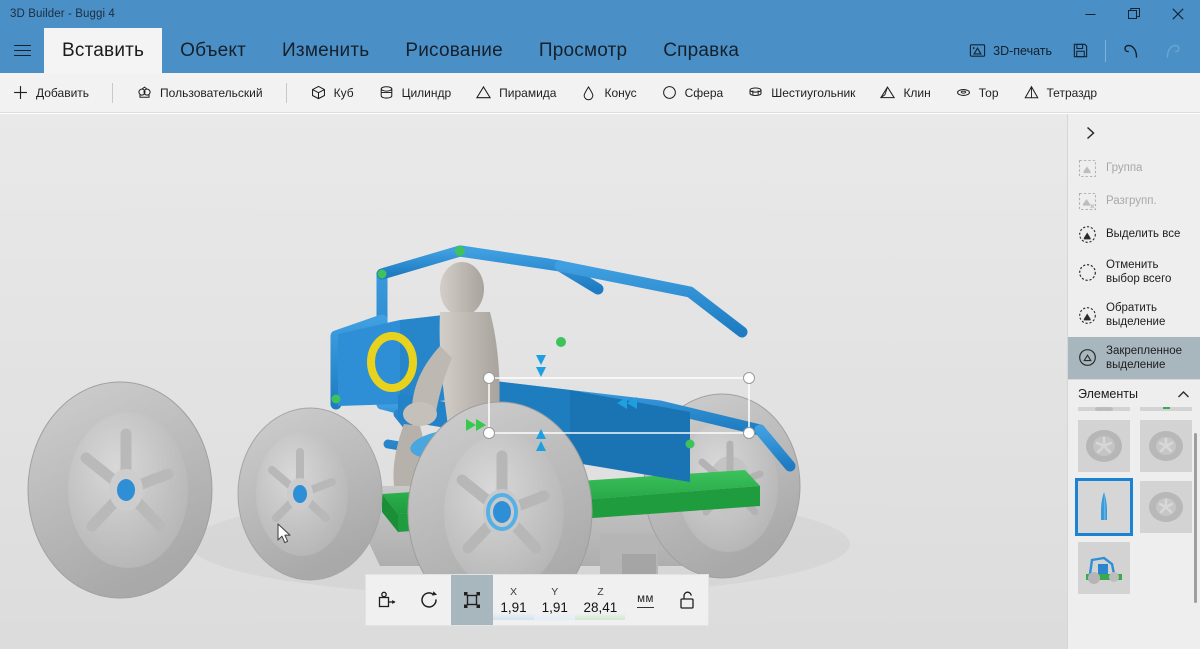 The width and height of the screenshot is (1200, 649). What do you see at coordinates (1183, 394) in the screenshot?
I see `chevron-up-icon` at bounding box center [1183, 394].